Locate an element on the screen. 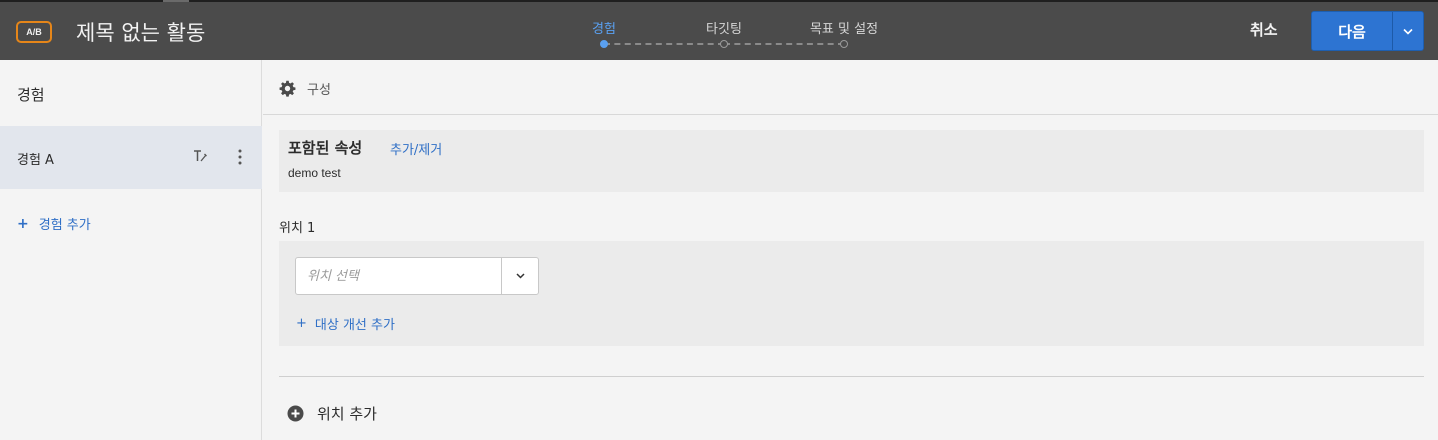 This screenshot has width=1438, height=440. location-label: 위치 1 is located at coordinates (297, 228).